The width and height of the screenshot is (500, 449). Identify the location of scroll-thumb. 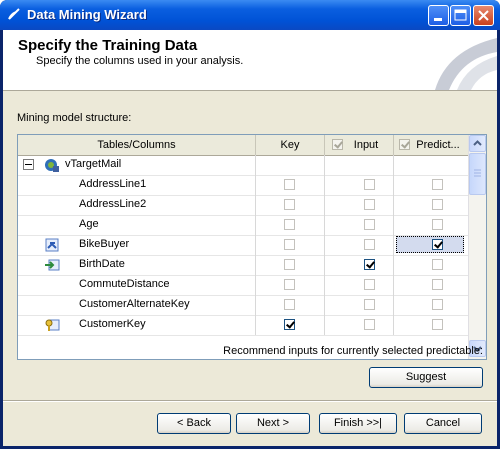
(477, 174).